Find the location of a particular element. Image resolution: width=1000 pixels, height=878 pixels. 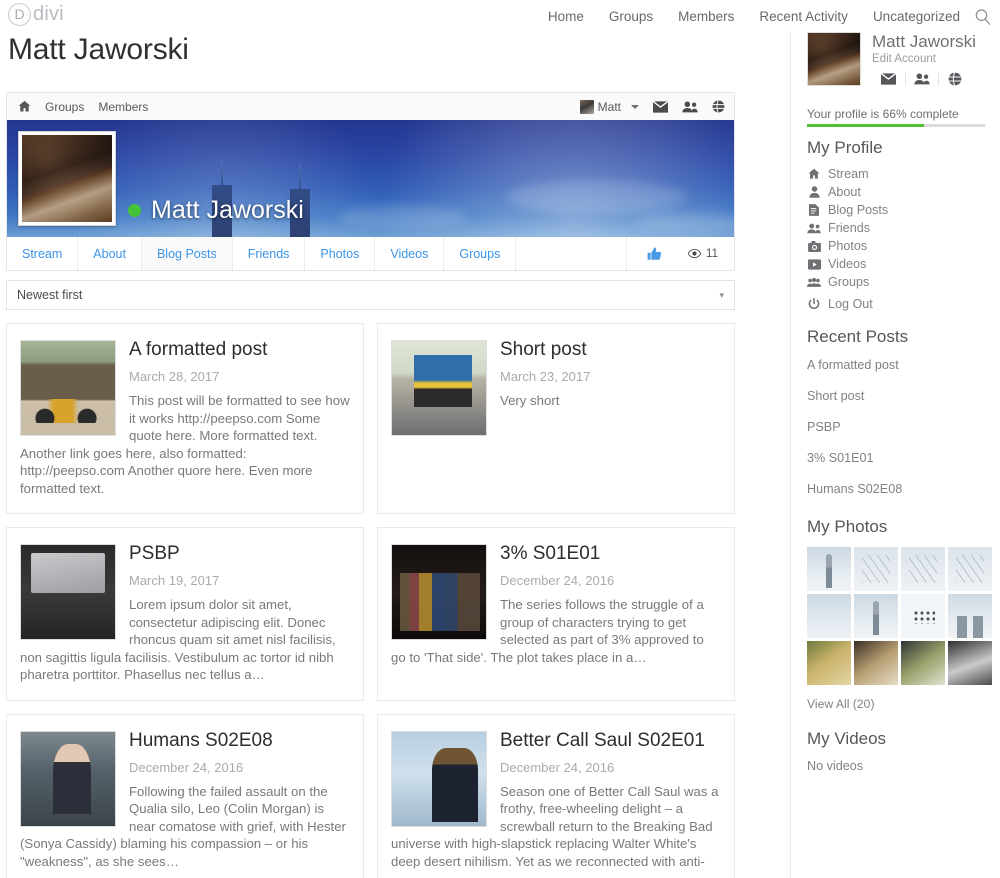

sidebar-item-label: Friends is located at coordinates (849, 228).